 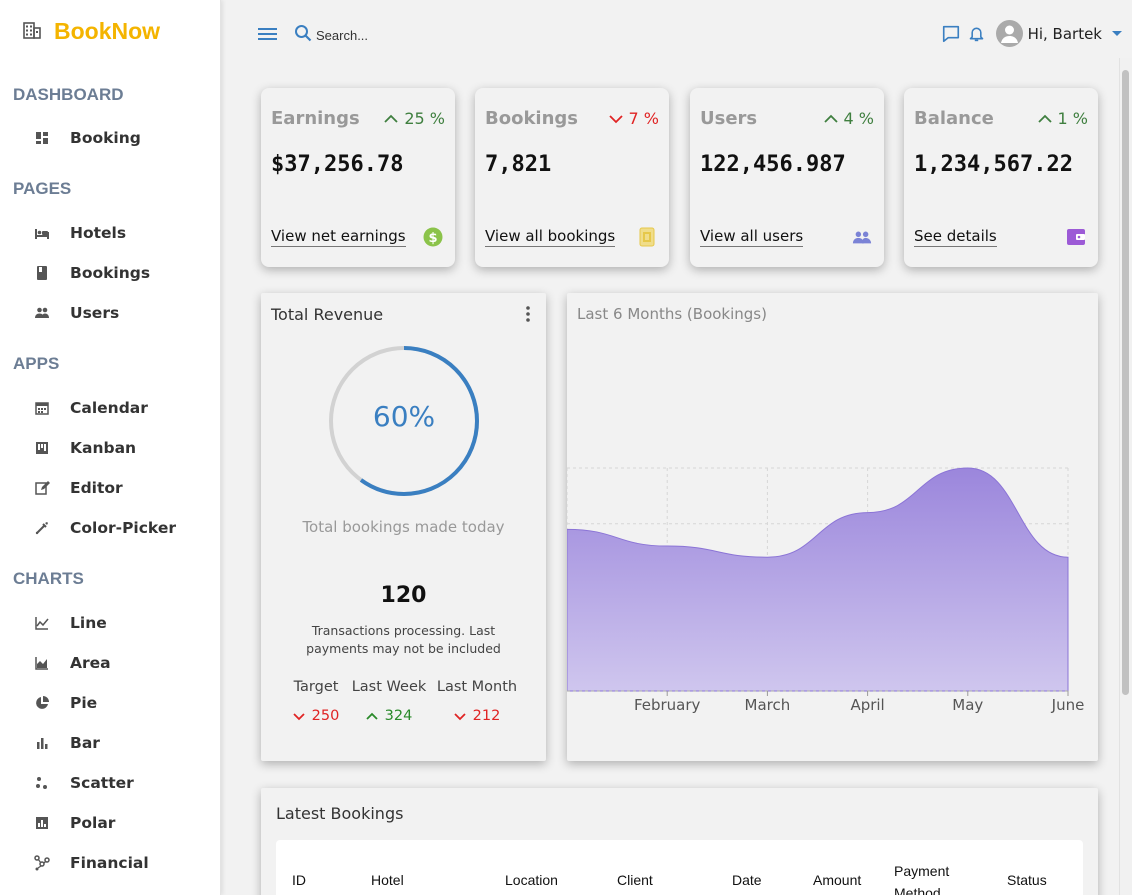 What do you see at coordinates (518, 164) in the screenshot?
I see `stat-value: 7,821` at bounding box center [518, 164].